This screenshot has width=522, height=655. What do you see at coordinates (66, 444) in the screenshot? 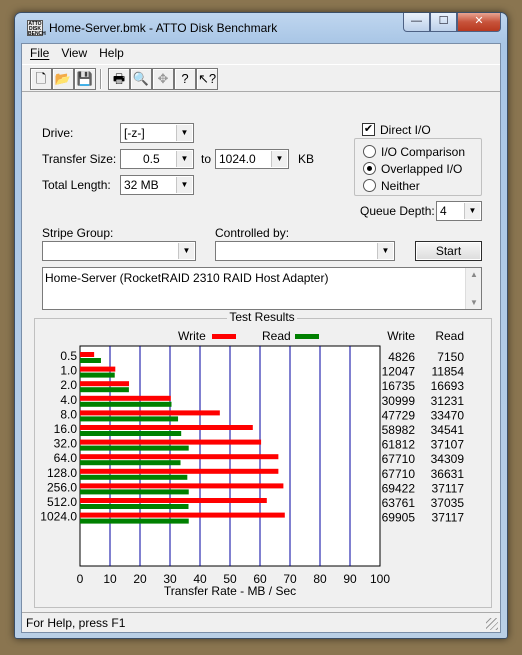
I see `category-label: 32.0` at bounding box center [66, 444].